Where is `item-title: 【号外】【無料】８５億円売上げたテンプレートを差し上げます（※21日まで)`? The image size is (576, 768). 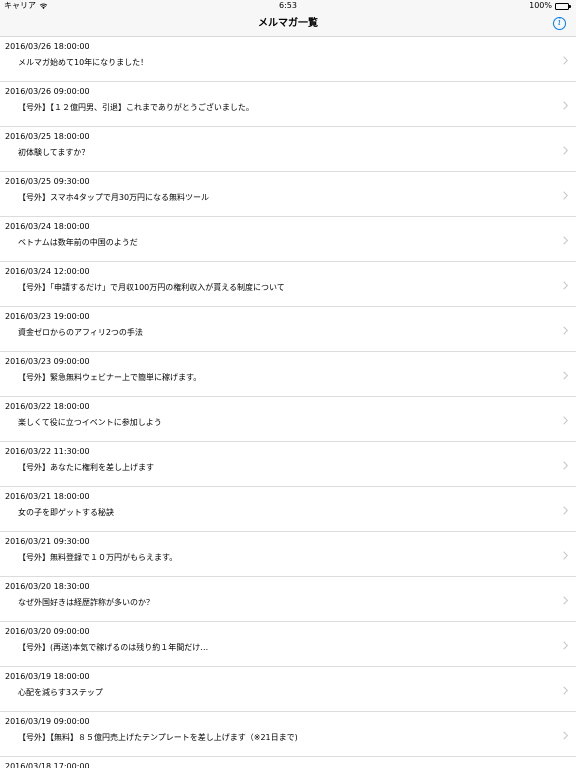
item-title: 【号外】【無料】８５億円売上げたテンプレートを差し上げます（※21日まで) is located at coordinates (158, 737).